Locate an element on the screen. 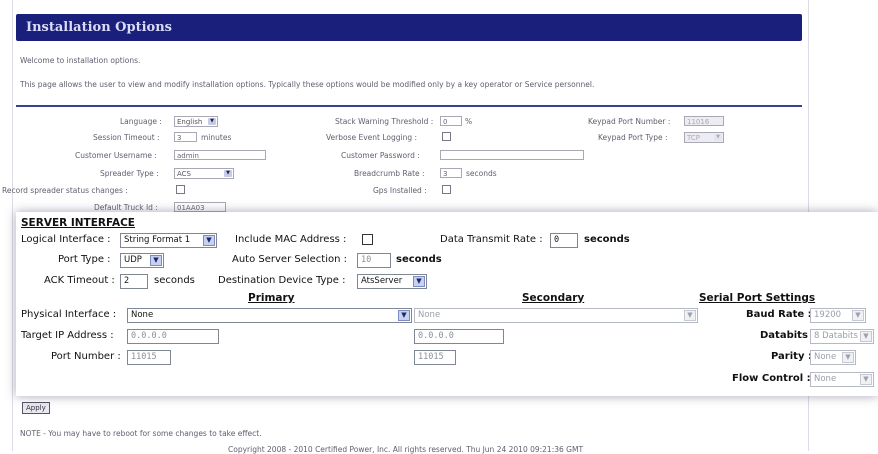  language-label: Language : is located at coordinates (141, 121).